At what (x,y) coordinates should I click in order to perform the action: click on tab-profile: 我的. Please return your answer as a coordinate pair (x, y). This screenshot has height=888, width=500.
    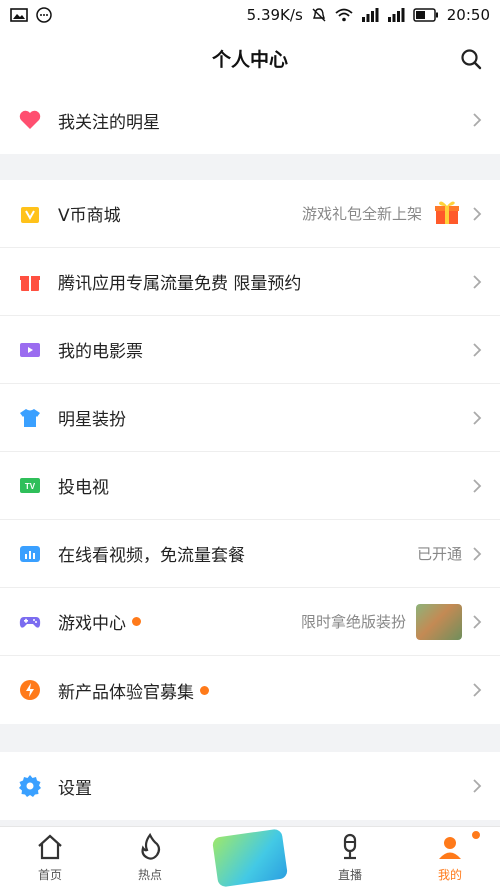
    Looking at the image, I should click on (450, 857).